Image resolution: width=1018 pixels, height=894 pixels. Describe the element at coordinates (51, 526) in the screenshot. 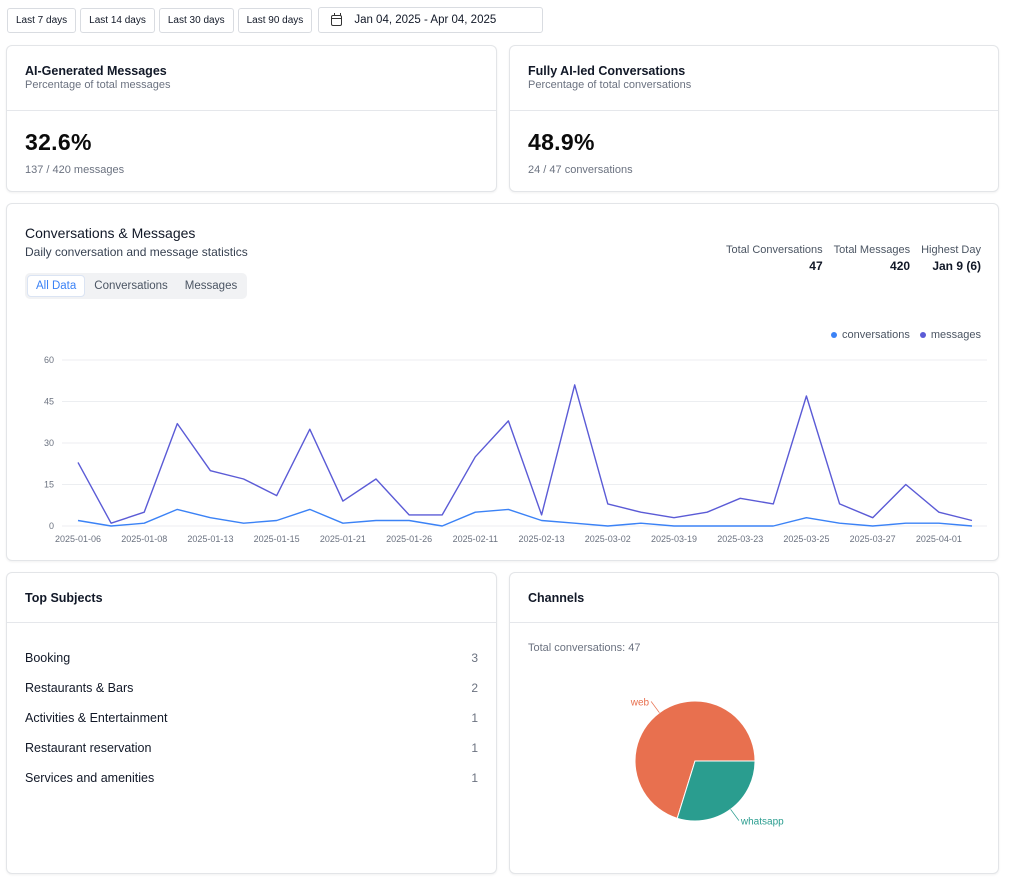

I see `y-tick-label: 0` at that location.